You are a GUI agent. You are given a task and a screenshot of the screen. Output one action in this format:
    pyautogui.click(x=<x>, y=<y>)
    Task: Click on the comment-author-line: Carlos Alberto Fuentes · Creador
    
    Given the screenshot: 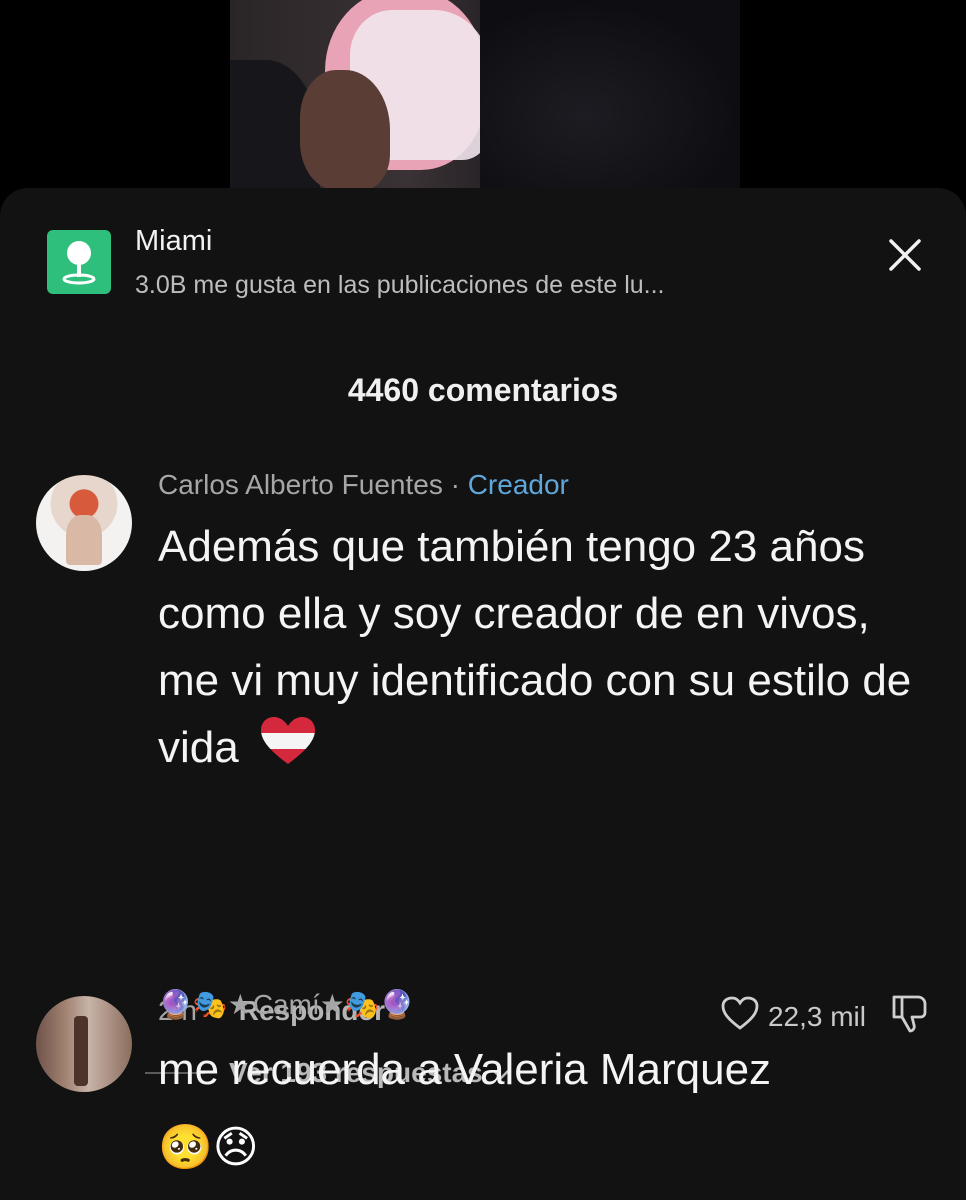 What is the action you would take?
    pyautogui.click(x=363, y=485)
    